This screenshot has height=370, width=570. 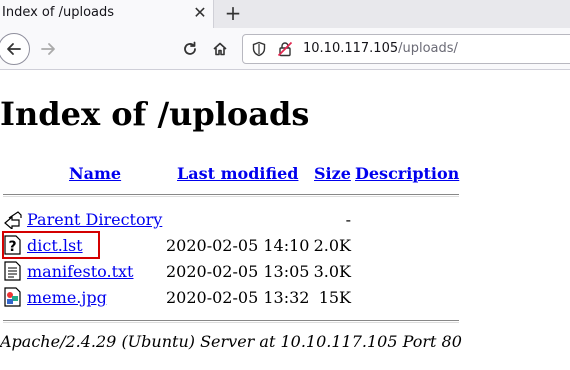 I want to click on reload-icon, so click(x=190, y=48).